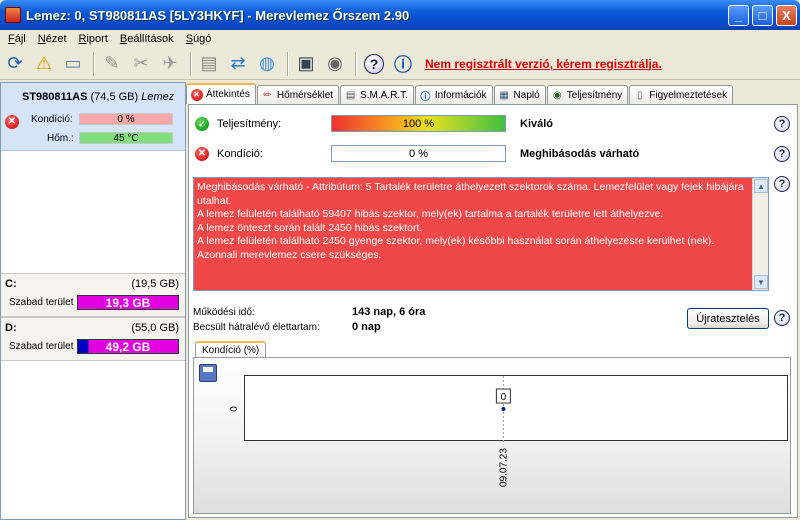 This screenshot has height=520, width=800. What do you see at coordinates (786, 15) in the screenshot?
I see `close-button: X` at bounding box center [786, 15].